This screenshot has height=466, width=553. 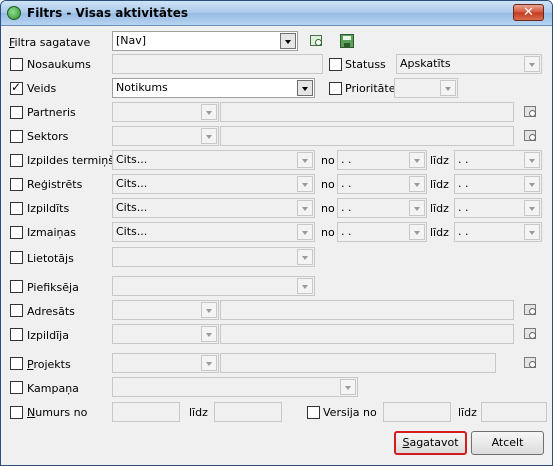 What do you see at coordinates (347, 41) in the screenshot?
I see `save-icon` at bounding box center [347, 41].